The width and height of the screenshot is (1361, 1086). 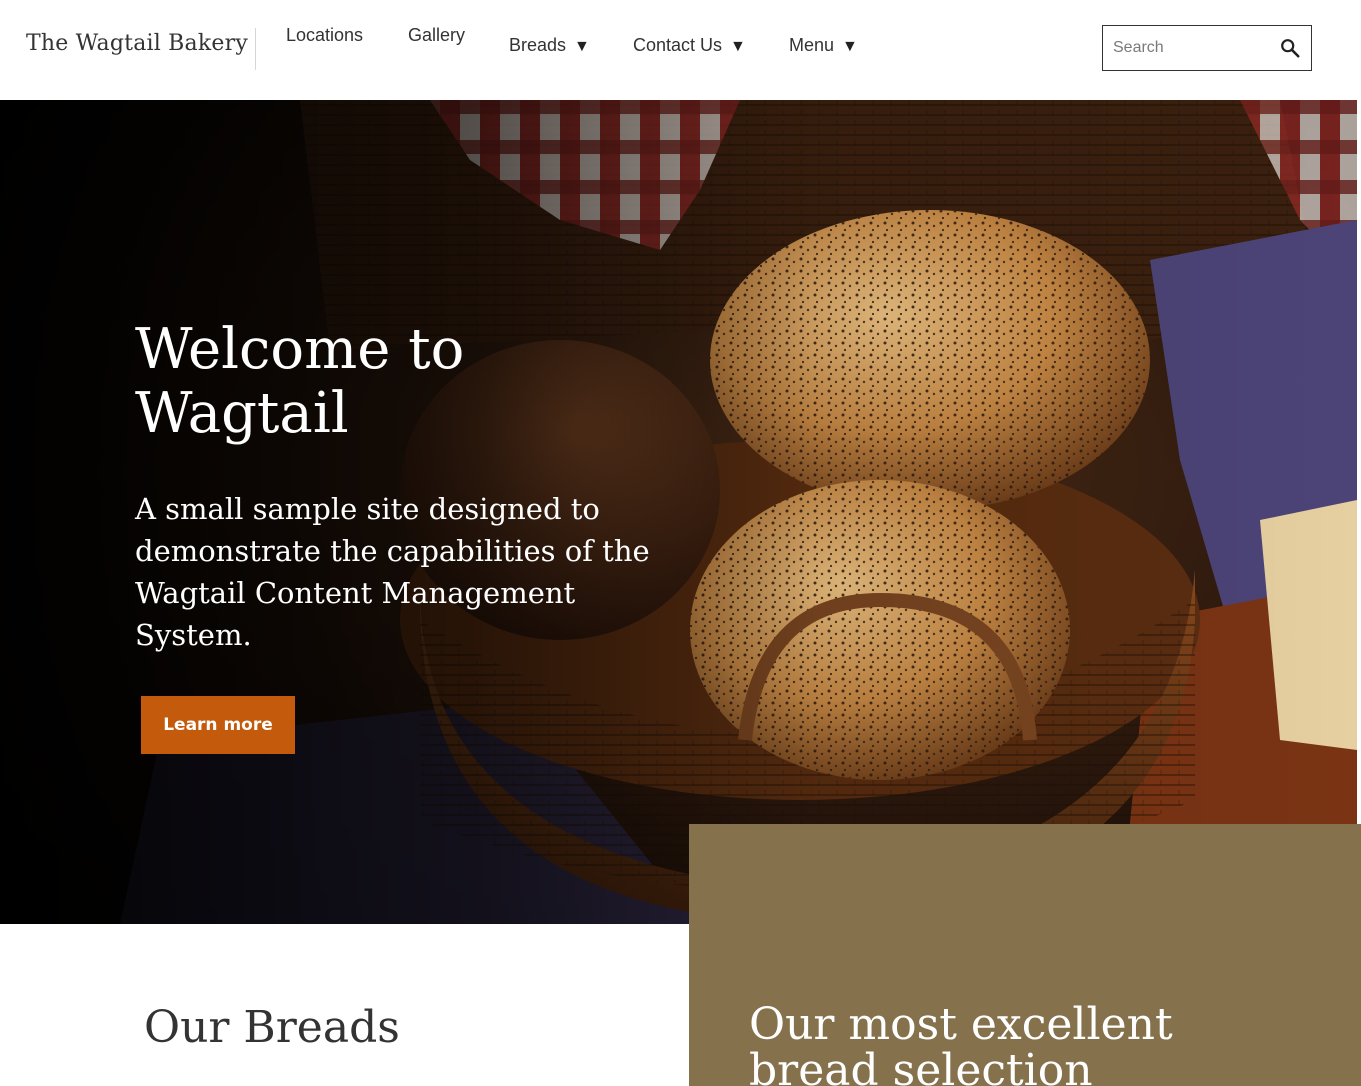 I want to click on nav-item-locations: Locations, so click(x=324, y=35).